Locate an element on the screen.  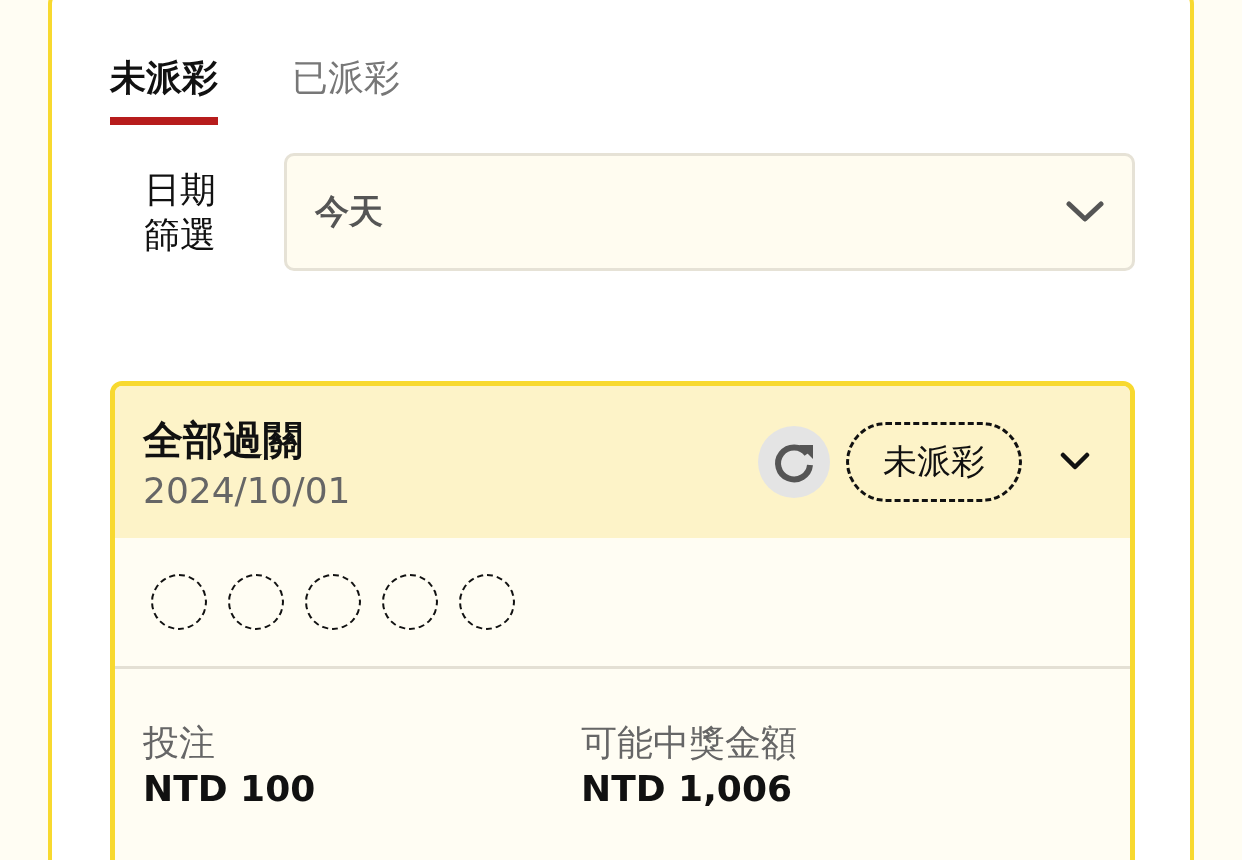
bet-title: 全部過關 is located at coordinates (223, 440).